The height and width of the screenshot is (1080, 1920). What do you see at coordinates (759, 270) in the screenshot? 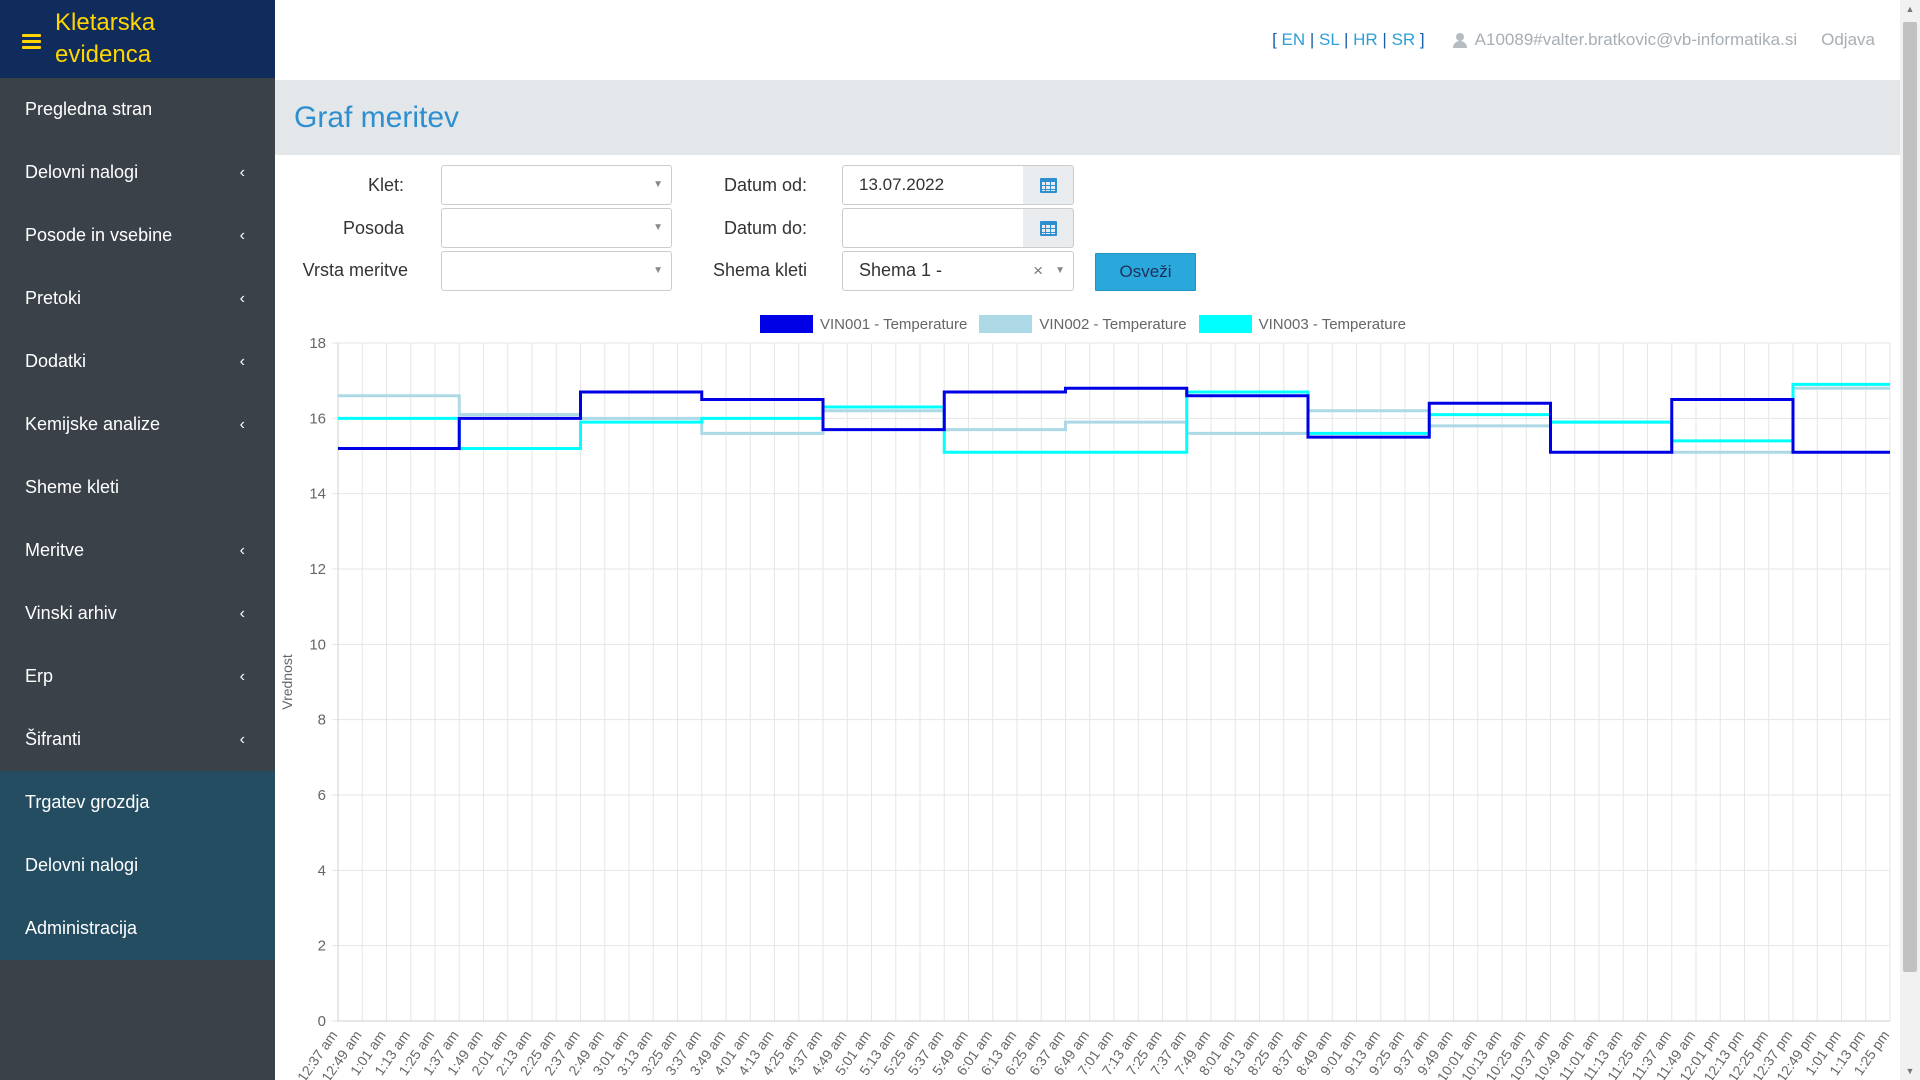
I see `shema-kleti-label: Shema kleti` at bounding box center [759, 270].